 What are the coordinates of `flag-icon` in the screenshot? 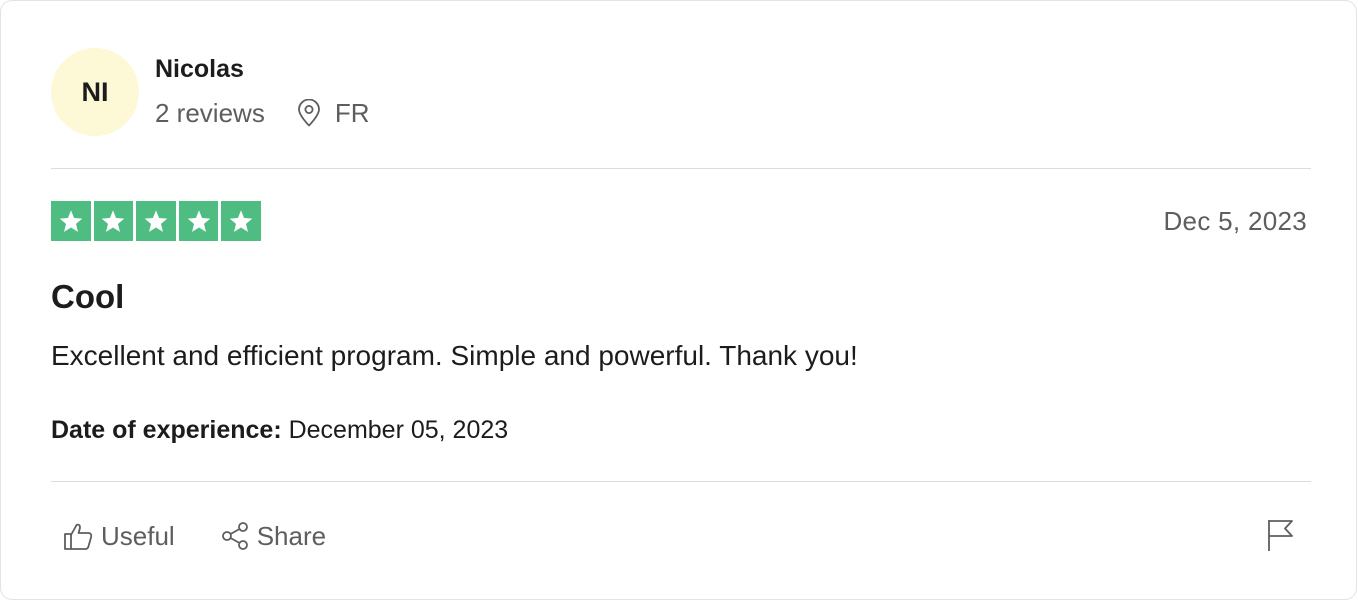 It's located at (1280, 535).